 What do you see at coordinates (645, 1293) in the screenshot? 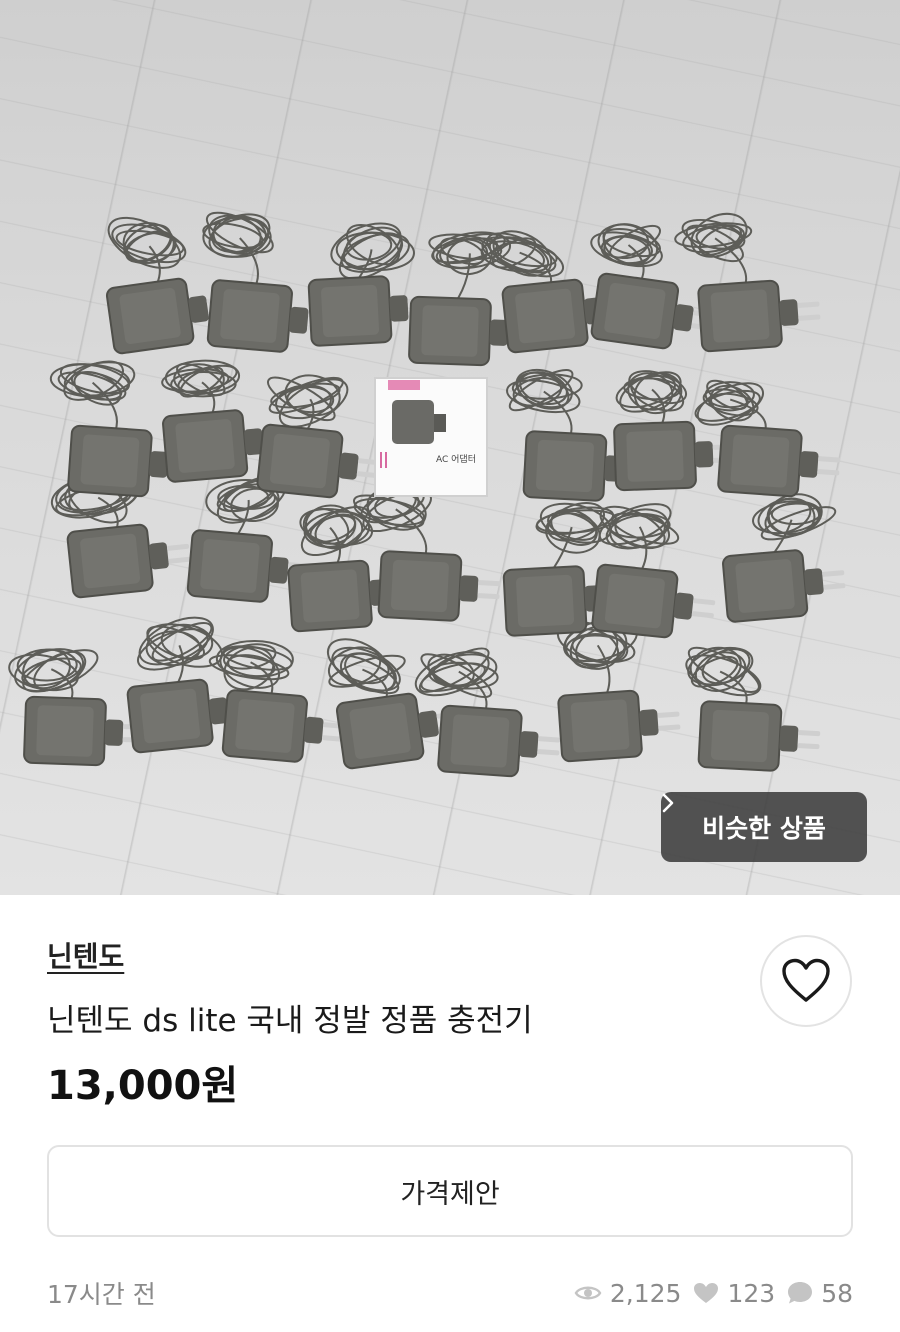
I see `views-count: 2,125` at bounding box center [645, 1293].